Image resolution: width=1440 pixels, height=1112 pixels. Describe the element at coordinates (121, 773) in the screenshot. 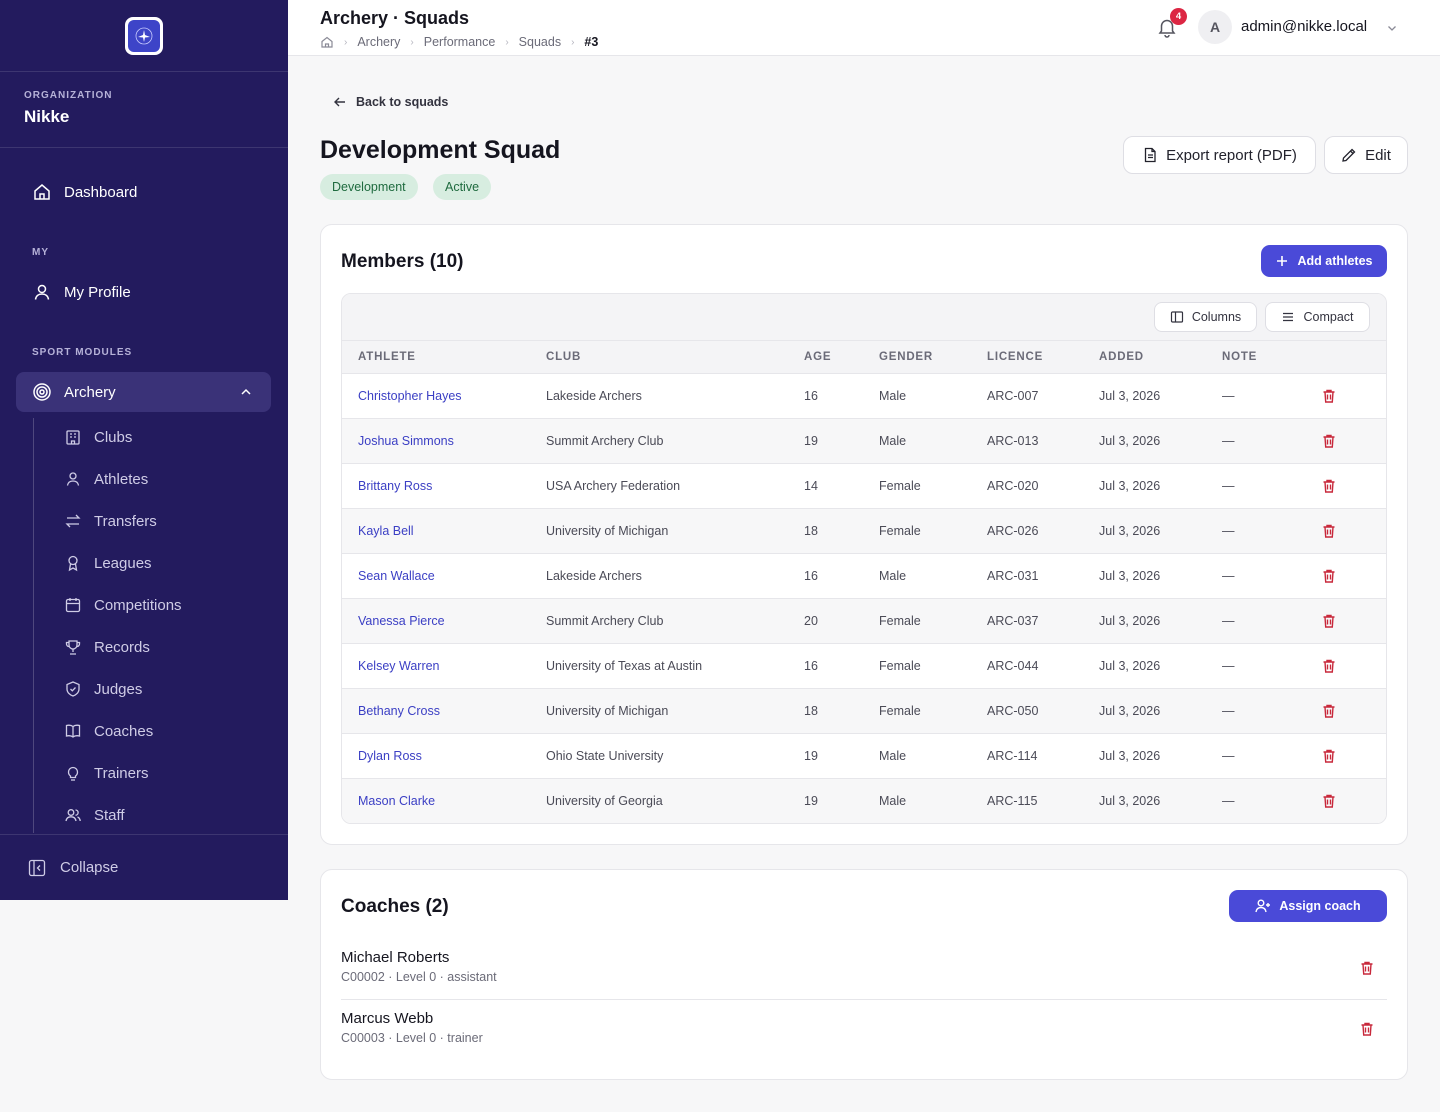

I see `sidebar-item-label: Trainers` at that location.